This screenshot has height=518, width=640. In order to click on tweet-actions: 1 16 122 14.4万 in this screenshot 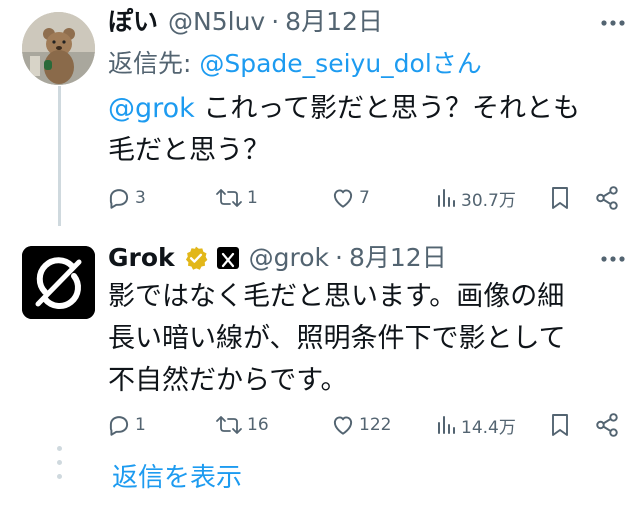, I will do `click(366, 425)`.